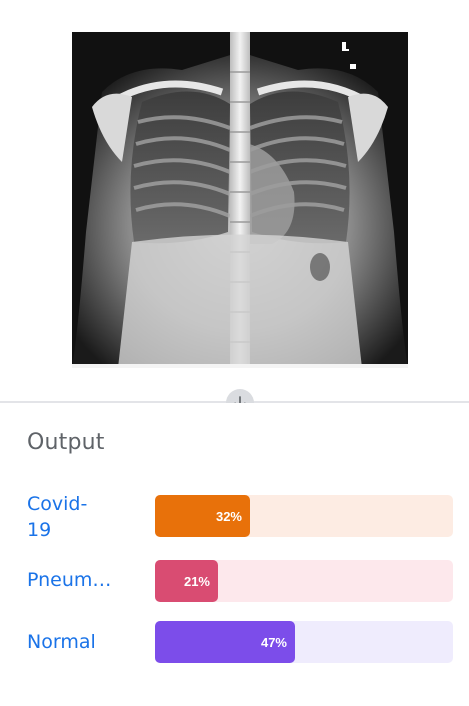  Describe the element at coordinates (71, 580) in the screenshot. I see `result-label: Pneumonia` at that location.